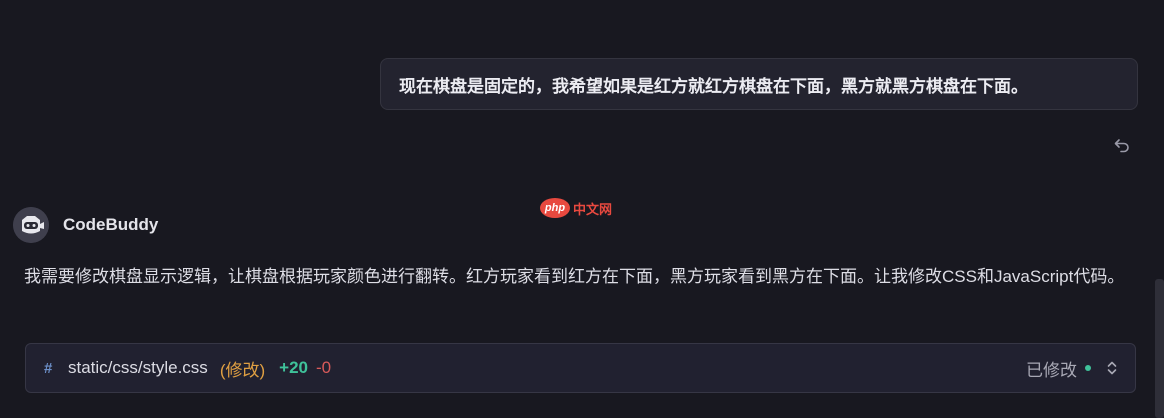  I want to click on expand-toggle, so click(1112, 368).